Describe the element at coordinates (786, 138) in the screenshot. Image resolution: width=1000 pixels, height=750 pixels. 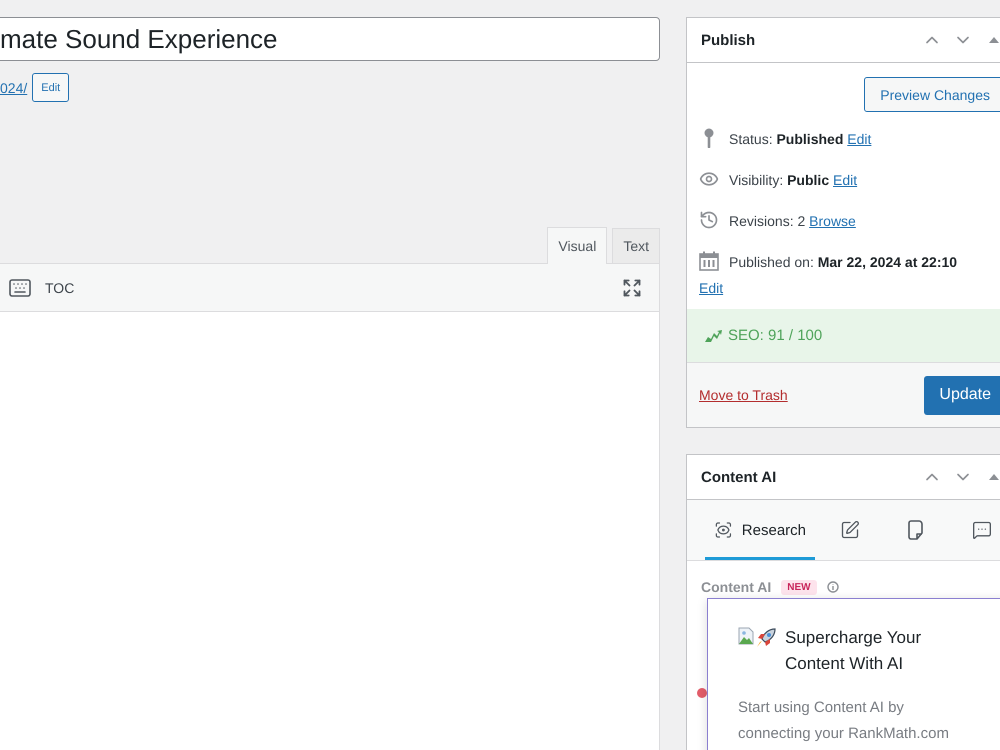
I see `status-text: Status: Published` at that location.